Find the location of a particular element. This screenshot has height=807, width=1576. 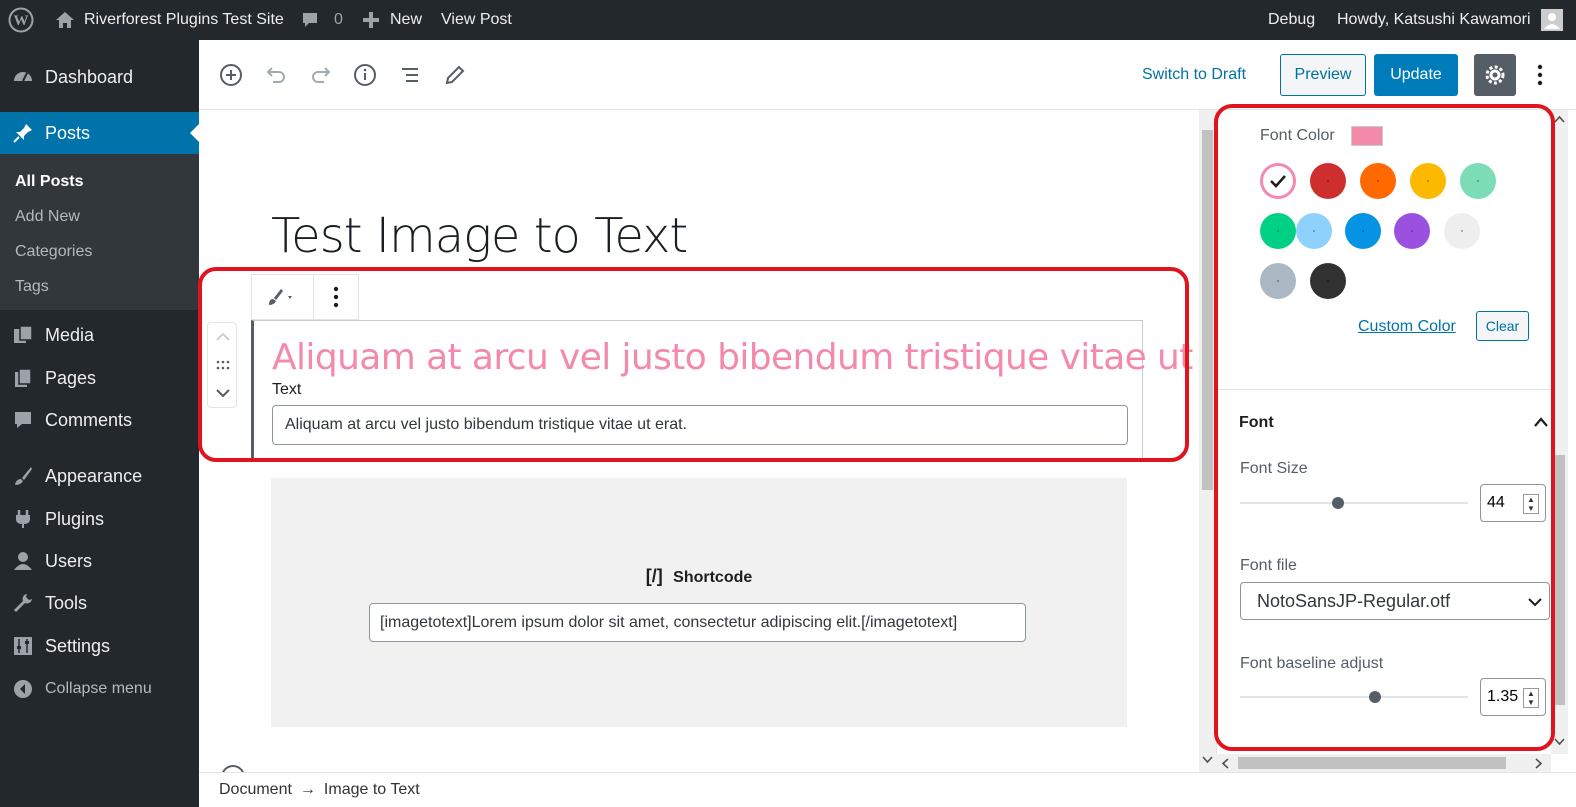

color-swatch-light-blue is located at coordinates (1314, 231).